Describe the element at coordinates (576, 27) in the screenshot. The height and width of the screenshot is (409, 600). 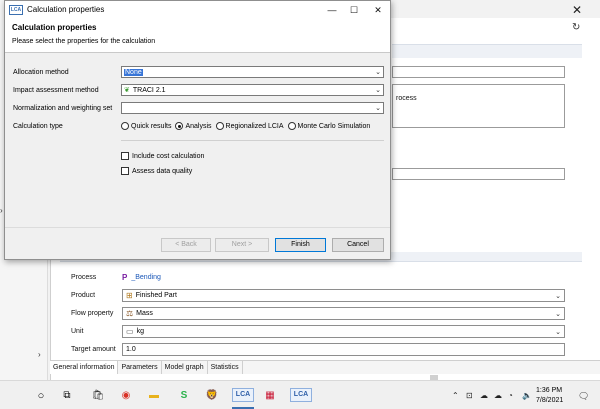
I see `refresh-icon: ↻` at that location.